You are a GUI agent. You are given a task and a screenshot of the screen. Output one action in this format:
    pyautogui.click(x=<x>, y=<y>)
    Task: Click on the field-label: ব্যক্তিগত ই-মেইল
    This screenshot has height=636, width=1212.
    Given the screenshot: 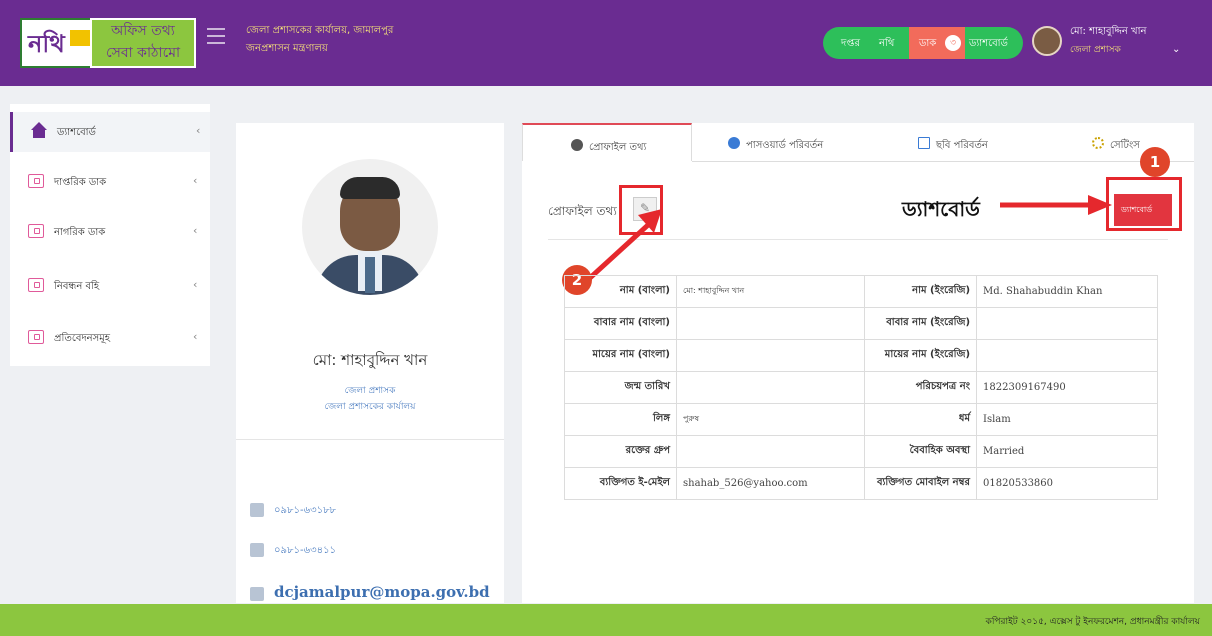 What is the action you would take?
    pyautogui.click(x=620, y=483)
    